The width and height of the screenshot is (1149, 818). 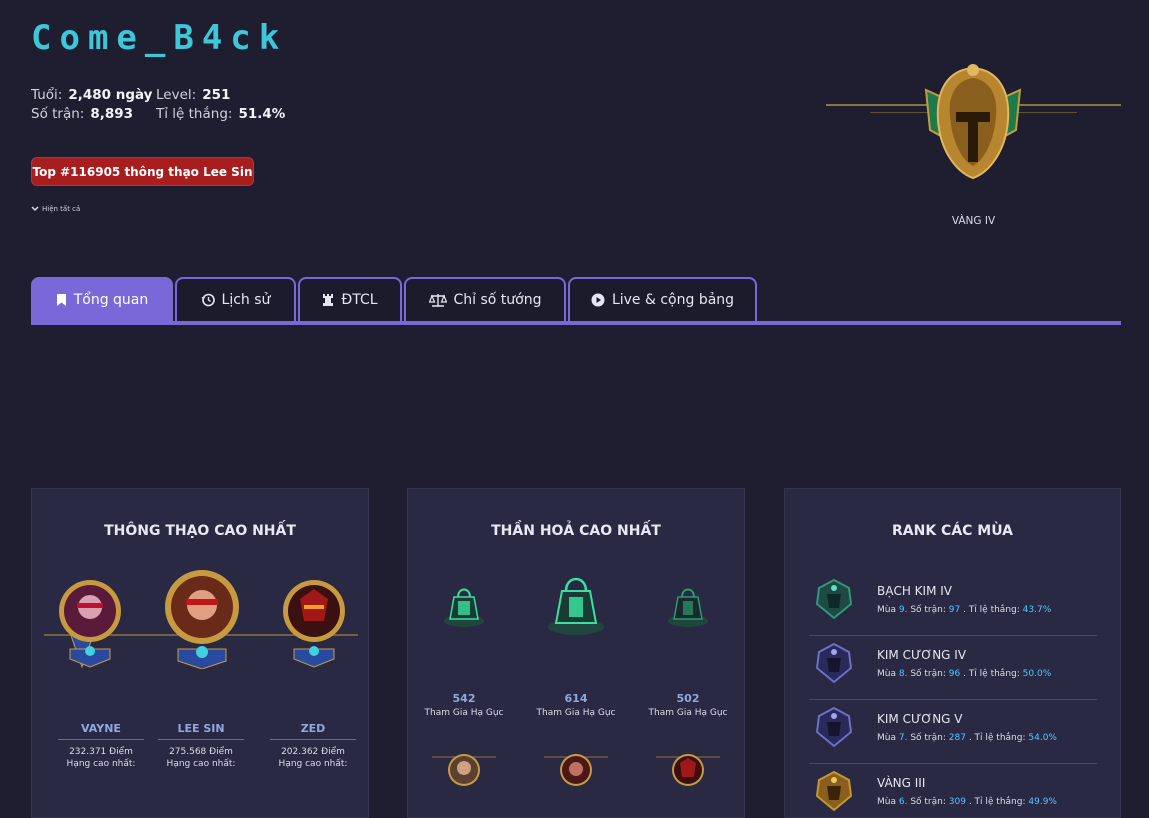 What do you see at coordinates (497, 300) in the screenshot?
I see `tab-label: Chỉ số tướng` at bounding box center [497, 300].